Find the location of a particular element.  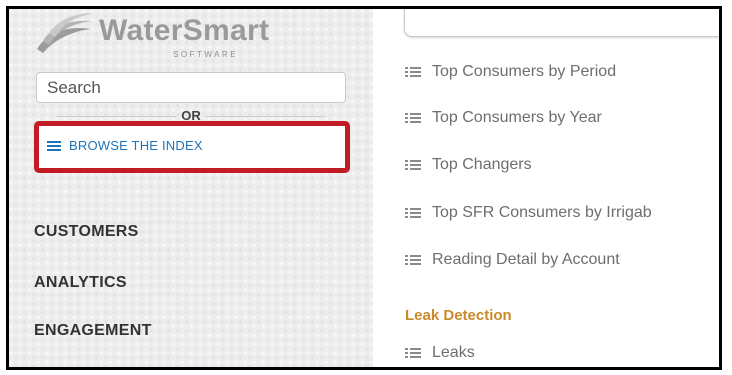

nav-item-analytics: ANALYTICS is located at coordinates (80, 283).